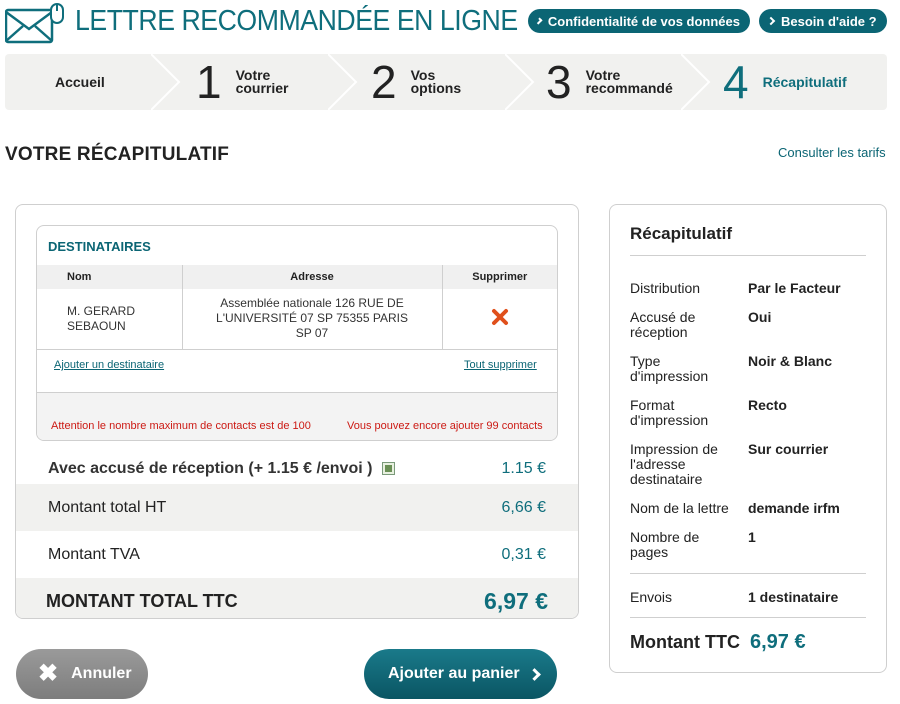 Image resolution: width=900 pixels, height=704 pixels. I want to click on delete-cell, so click(499, 319).